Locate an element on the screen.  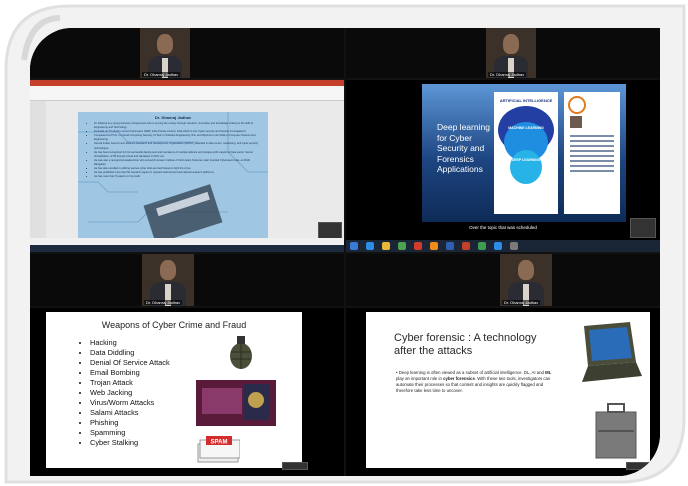
rugged-laptop-image is located at coordinates (612, 352).